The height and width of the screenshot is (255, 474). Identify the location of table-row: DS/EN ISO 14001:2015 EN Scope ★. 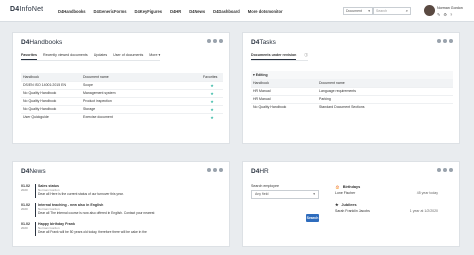
(122, 84).